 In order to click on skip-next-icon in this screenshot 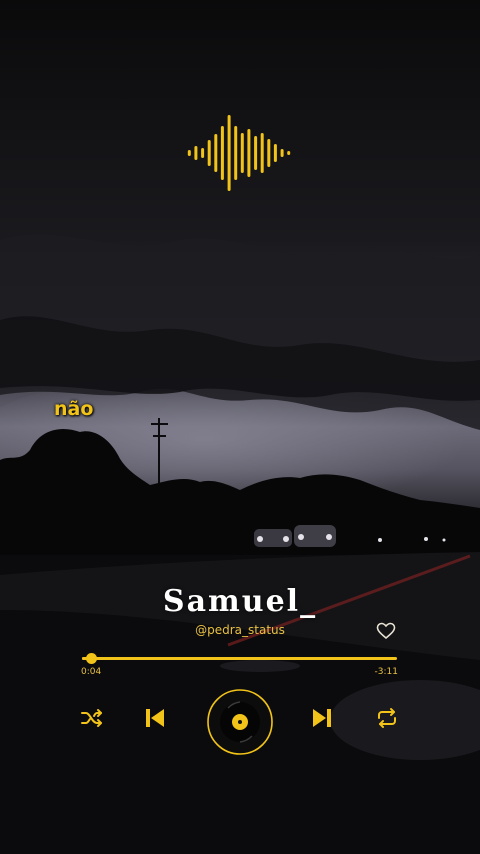, I will do `click(322, 718)`.